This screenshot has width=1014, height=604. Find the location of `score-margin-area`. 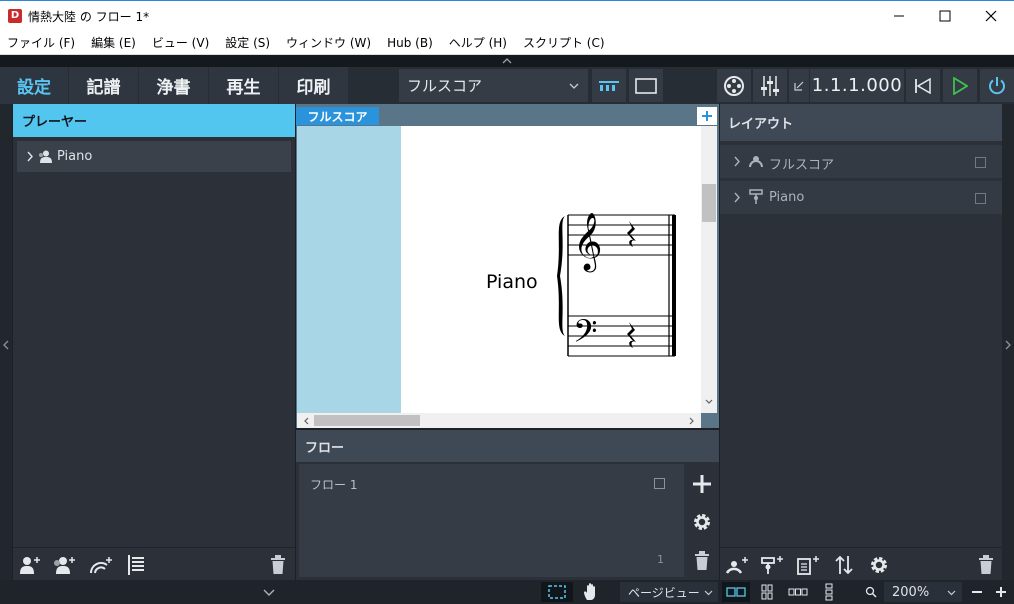

score-margin-area is located at coordinates (349, 269).